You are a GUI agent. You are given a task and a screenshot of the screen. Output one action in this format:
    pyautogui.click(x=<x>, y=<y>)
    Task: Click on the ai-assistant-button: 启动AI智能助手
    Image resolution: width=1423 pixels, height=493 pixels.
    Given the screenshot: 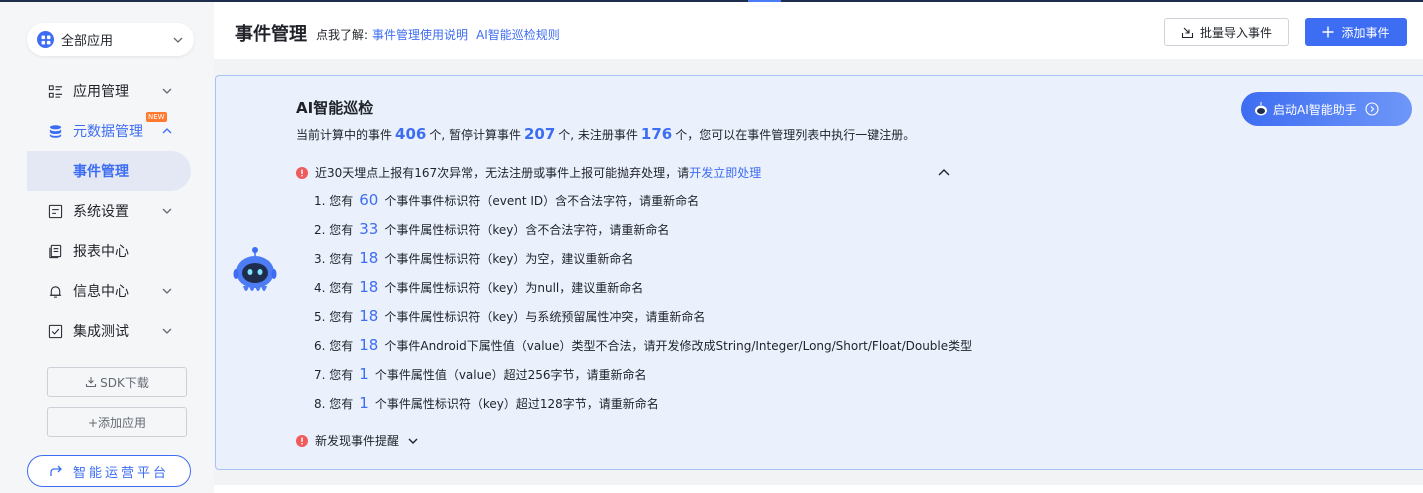 What is the action you would take?
    pyautogui.click(x=1326, y=109)
    